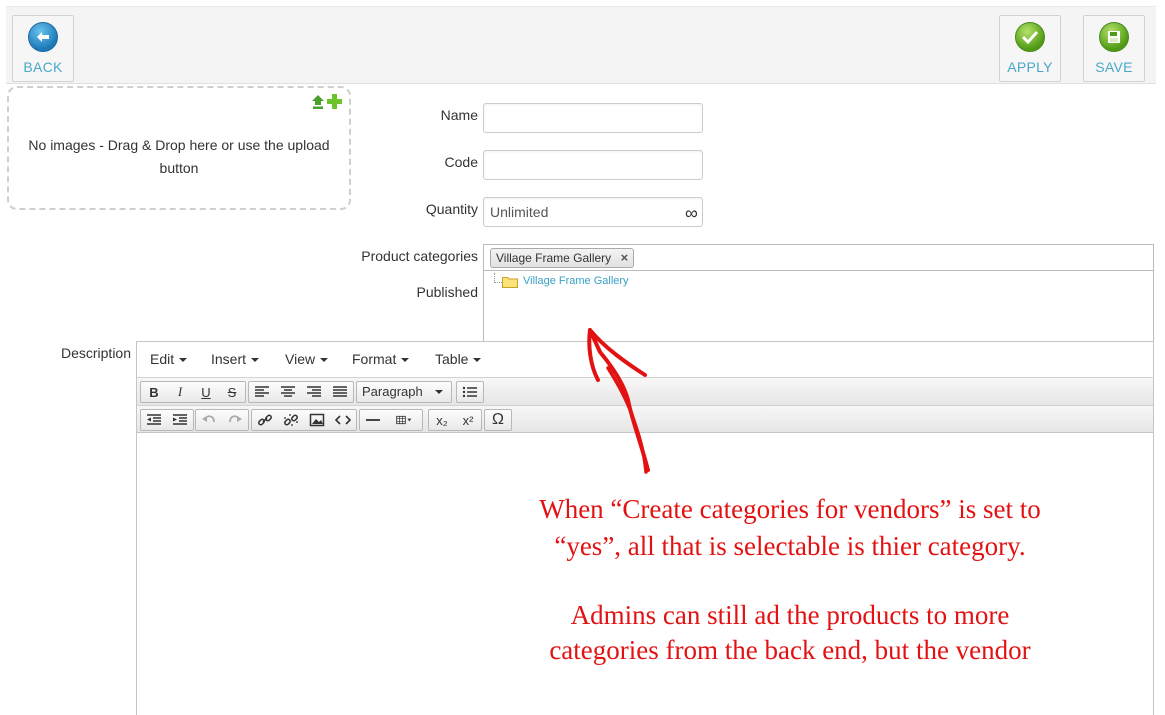 The image size is (1165, 715). Describe the element at coordinates (451, 209) in the screenshot. I see `quantity-label: Quantity` at that location.